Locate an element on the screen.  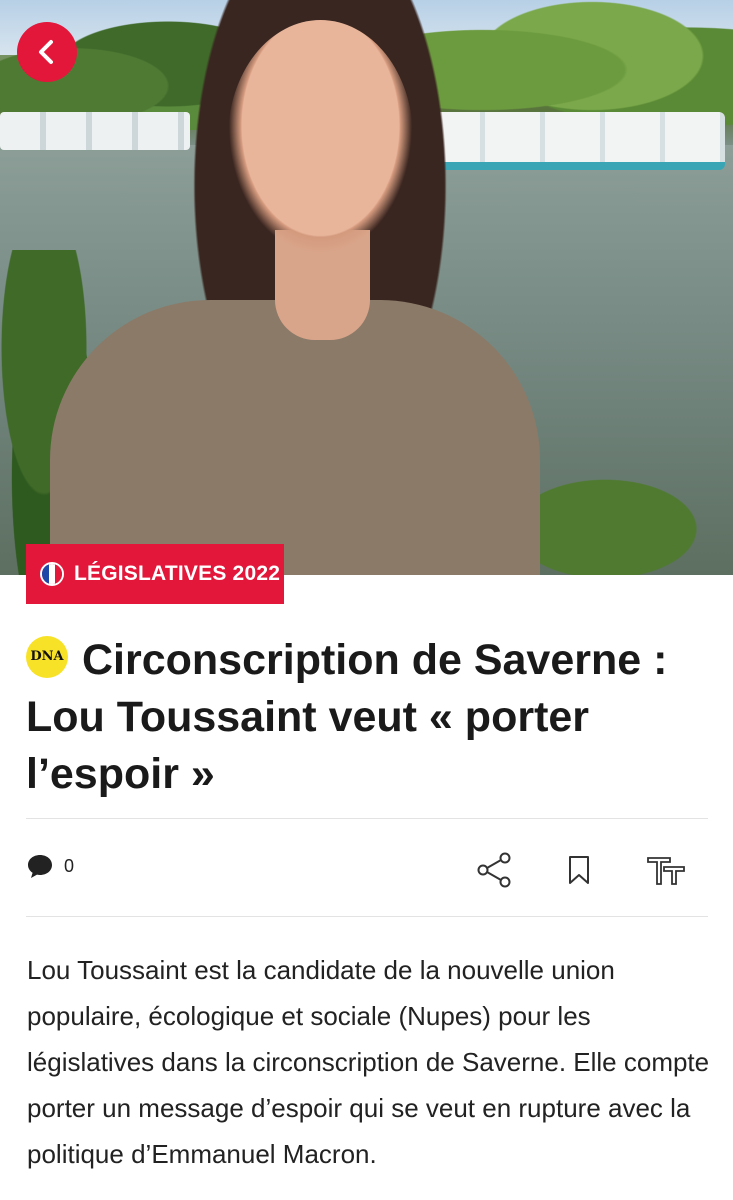
photo-bush-right is located at coordinates (626, 517).